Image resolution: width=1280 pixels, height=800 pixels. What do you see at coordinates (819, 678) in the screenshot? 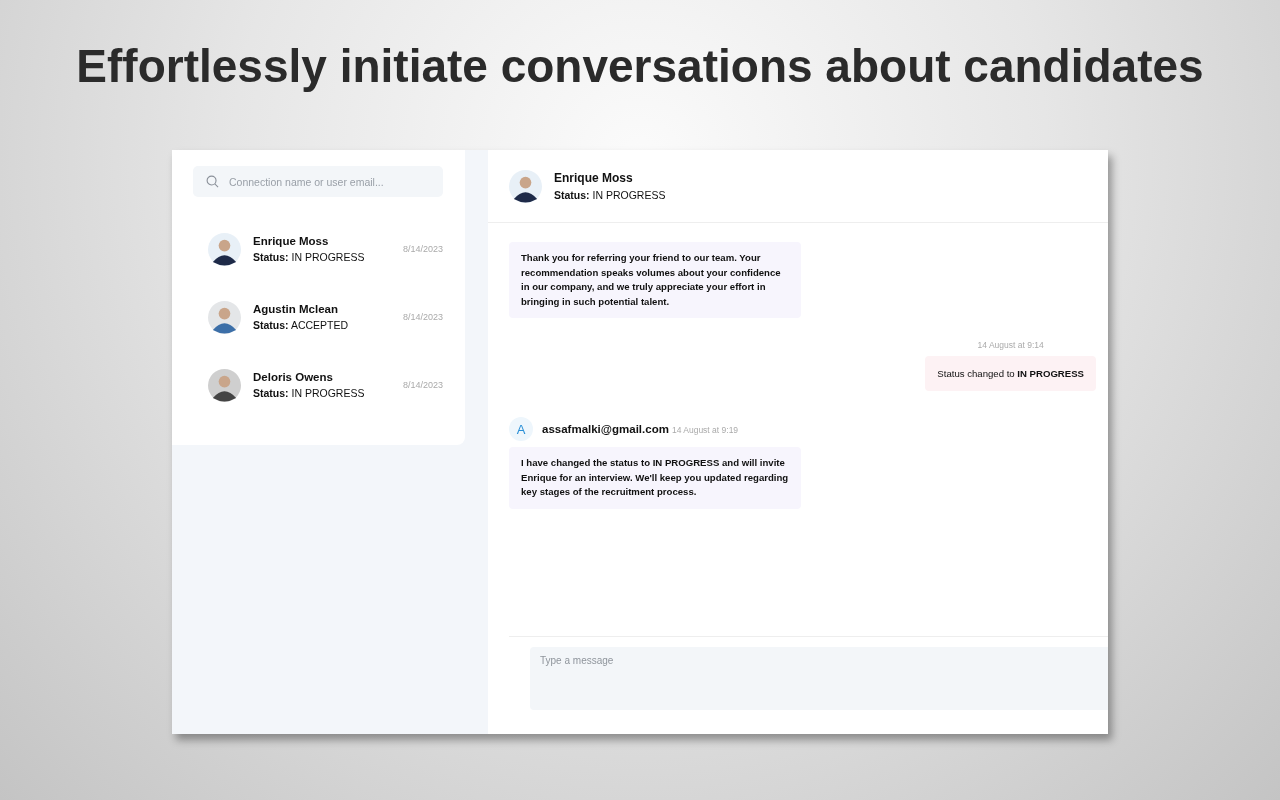
I see `message-input: Type a message` at bounding box center [819, 678].